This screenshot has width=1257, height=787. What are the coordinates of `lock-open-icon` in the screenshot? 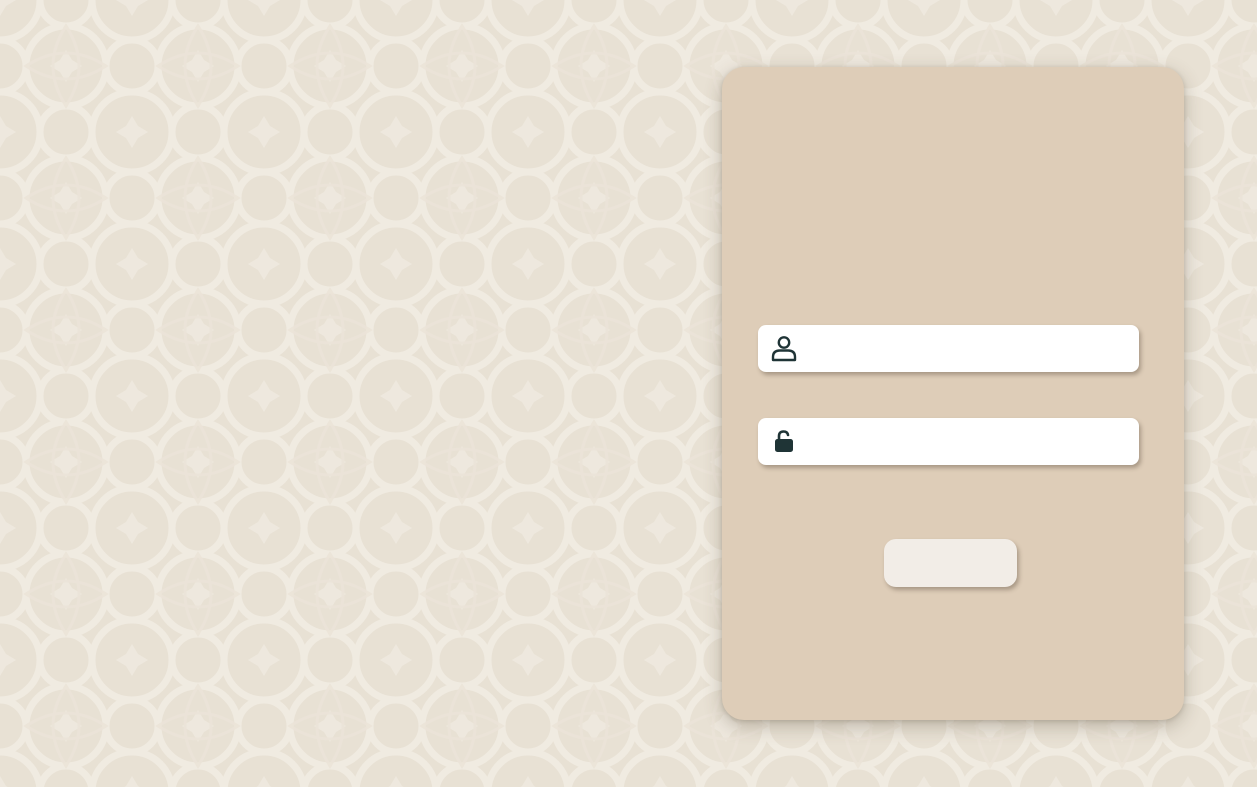 It's located at (784, 441).